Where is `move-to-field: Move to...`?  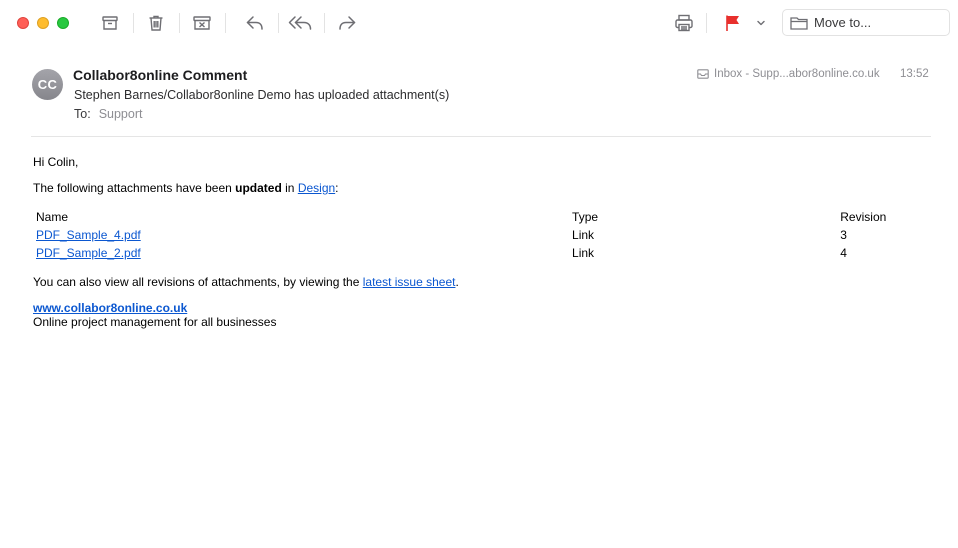
move-to-field: Move to... is located at coordinates (866, 22).